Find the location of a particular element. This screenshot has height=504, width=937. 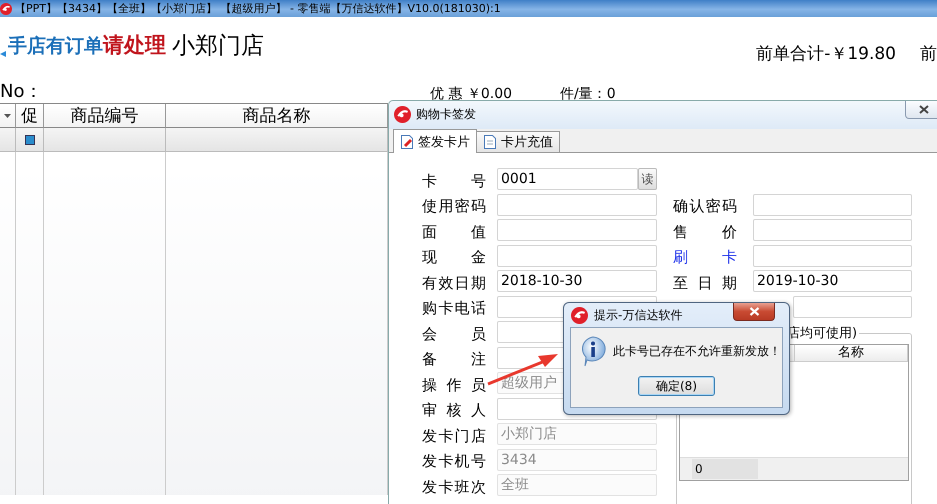

field-label: 发卡门店 is located at coordinates (454, 436).